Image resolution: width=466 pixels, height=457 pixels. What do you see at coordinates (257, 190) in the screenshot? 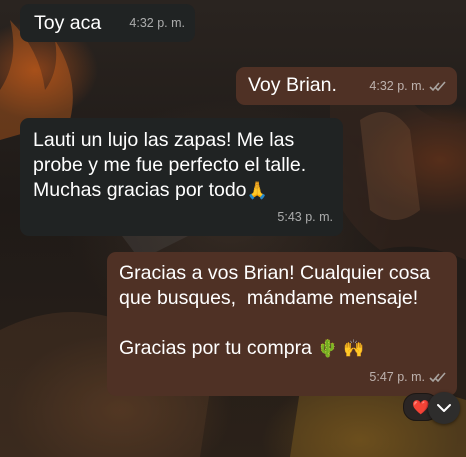
I see `pray-emoji: 🙏` at bounding box center [257, 190].